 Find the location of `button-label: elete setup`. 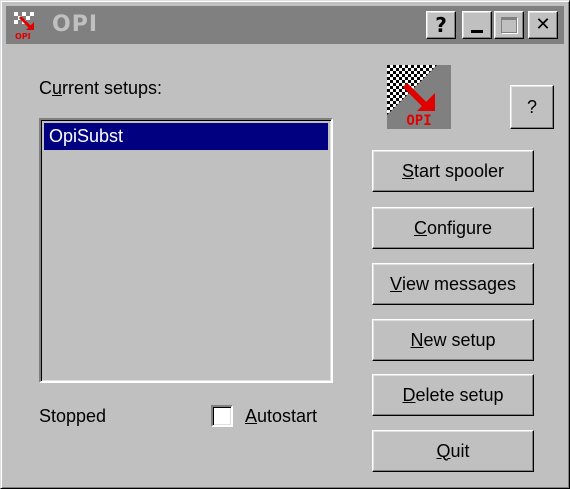

button-label: elete setup is located at coordinates (459, 394).